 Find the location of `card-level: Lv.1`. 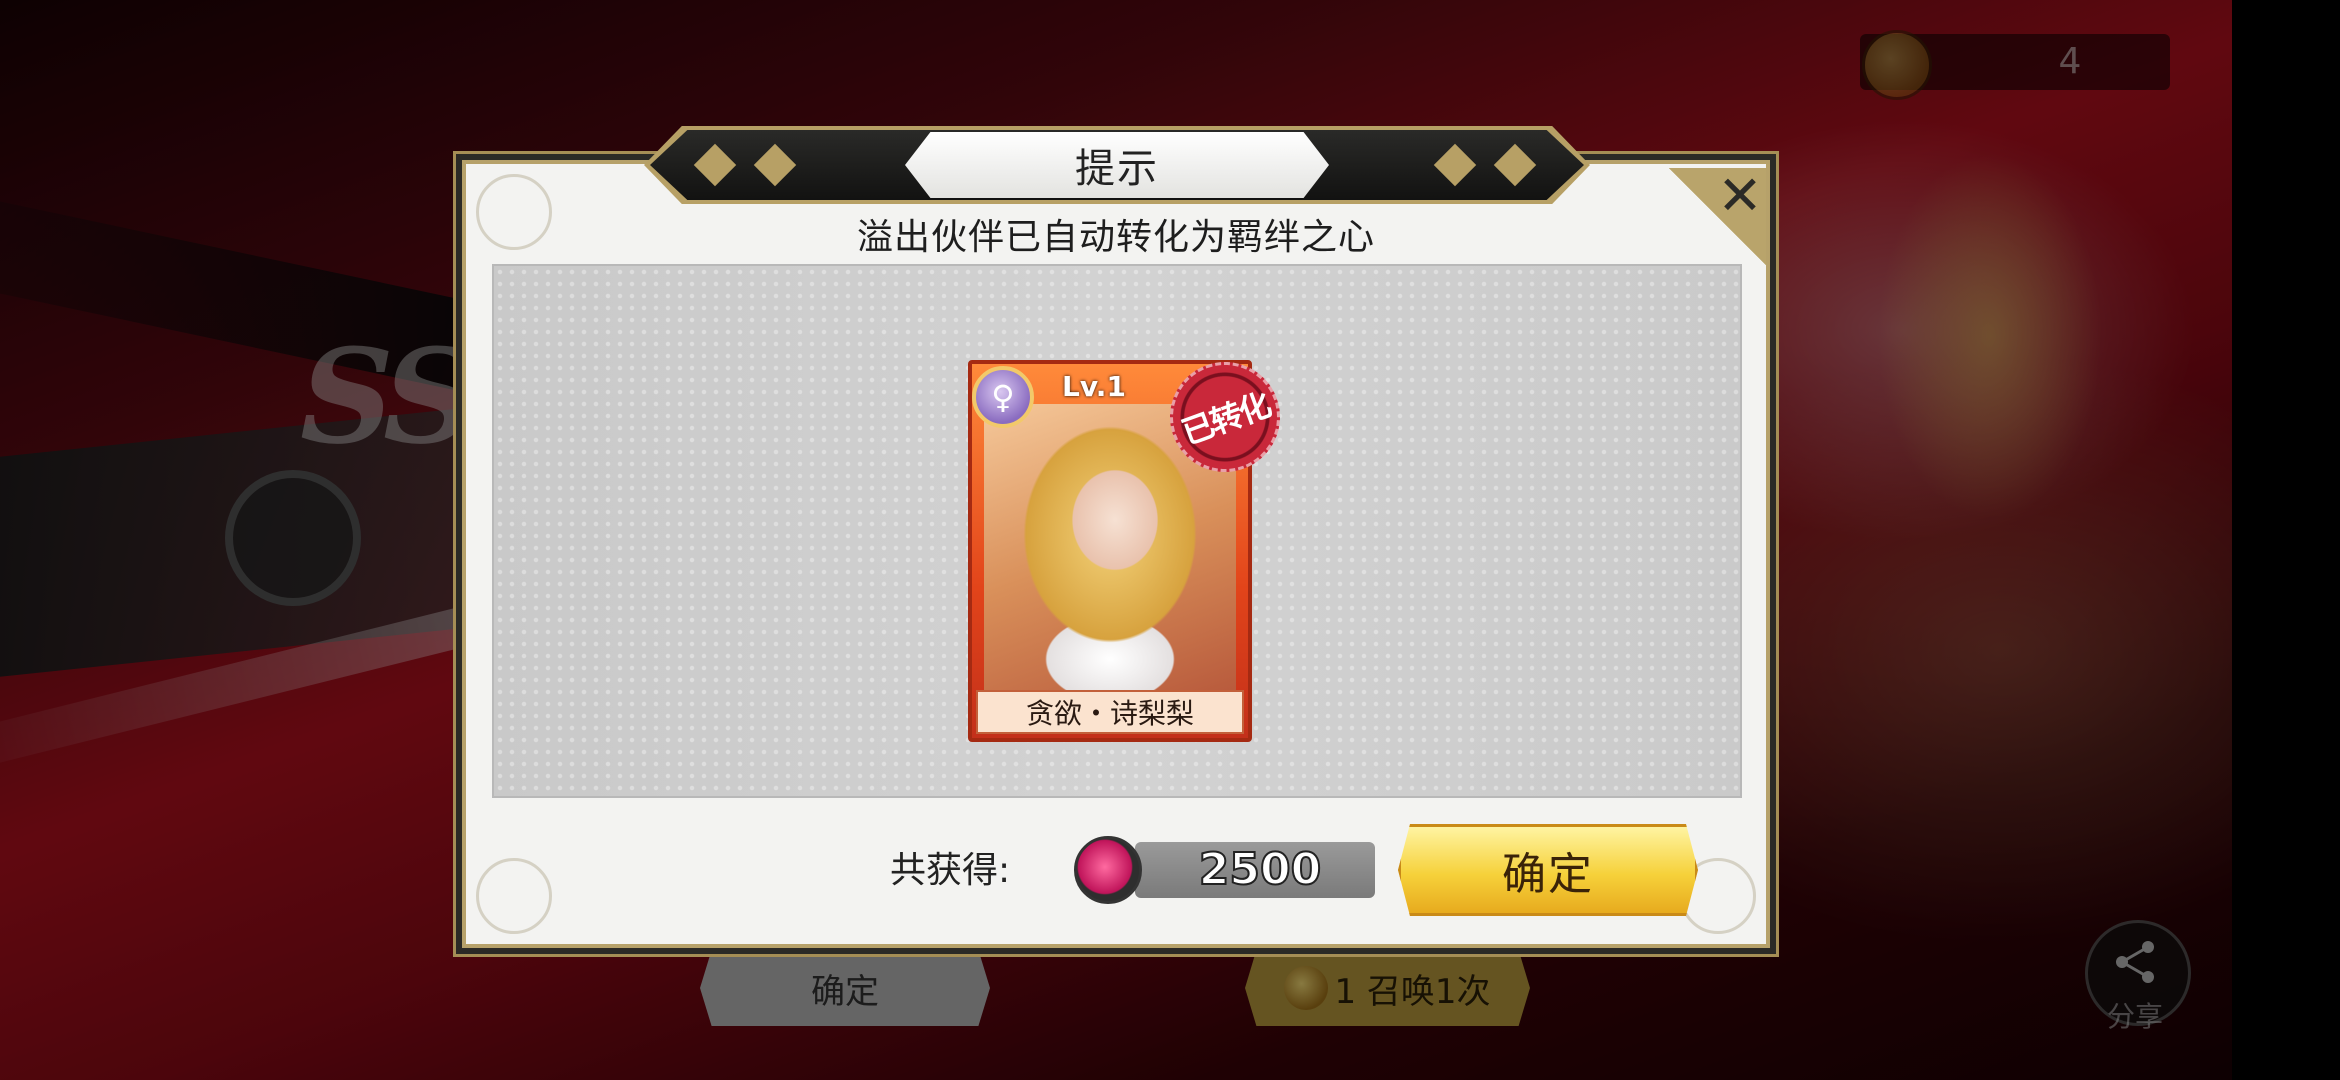

card-level: Lv.1 is located at coordinates (1094, 386).